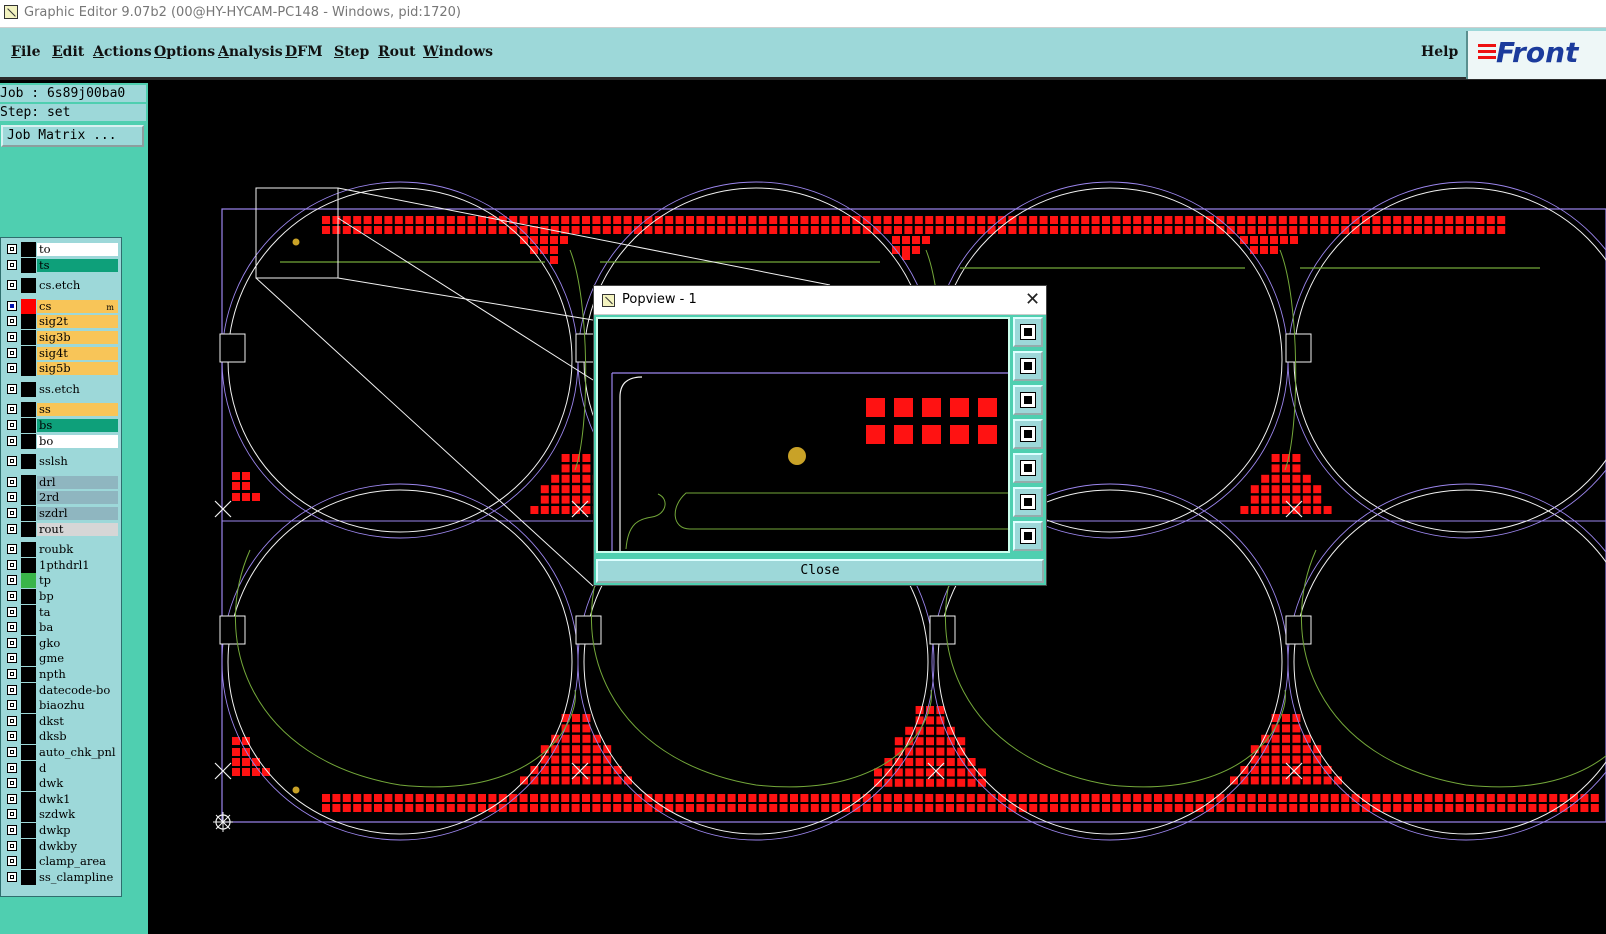 This screenshot has height=934, width=1606. I want to click on menu-dfm: DFM, so click(304, 52).